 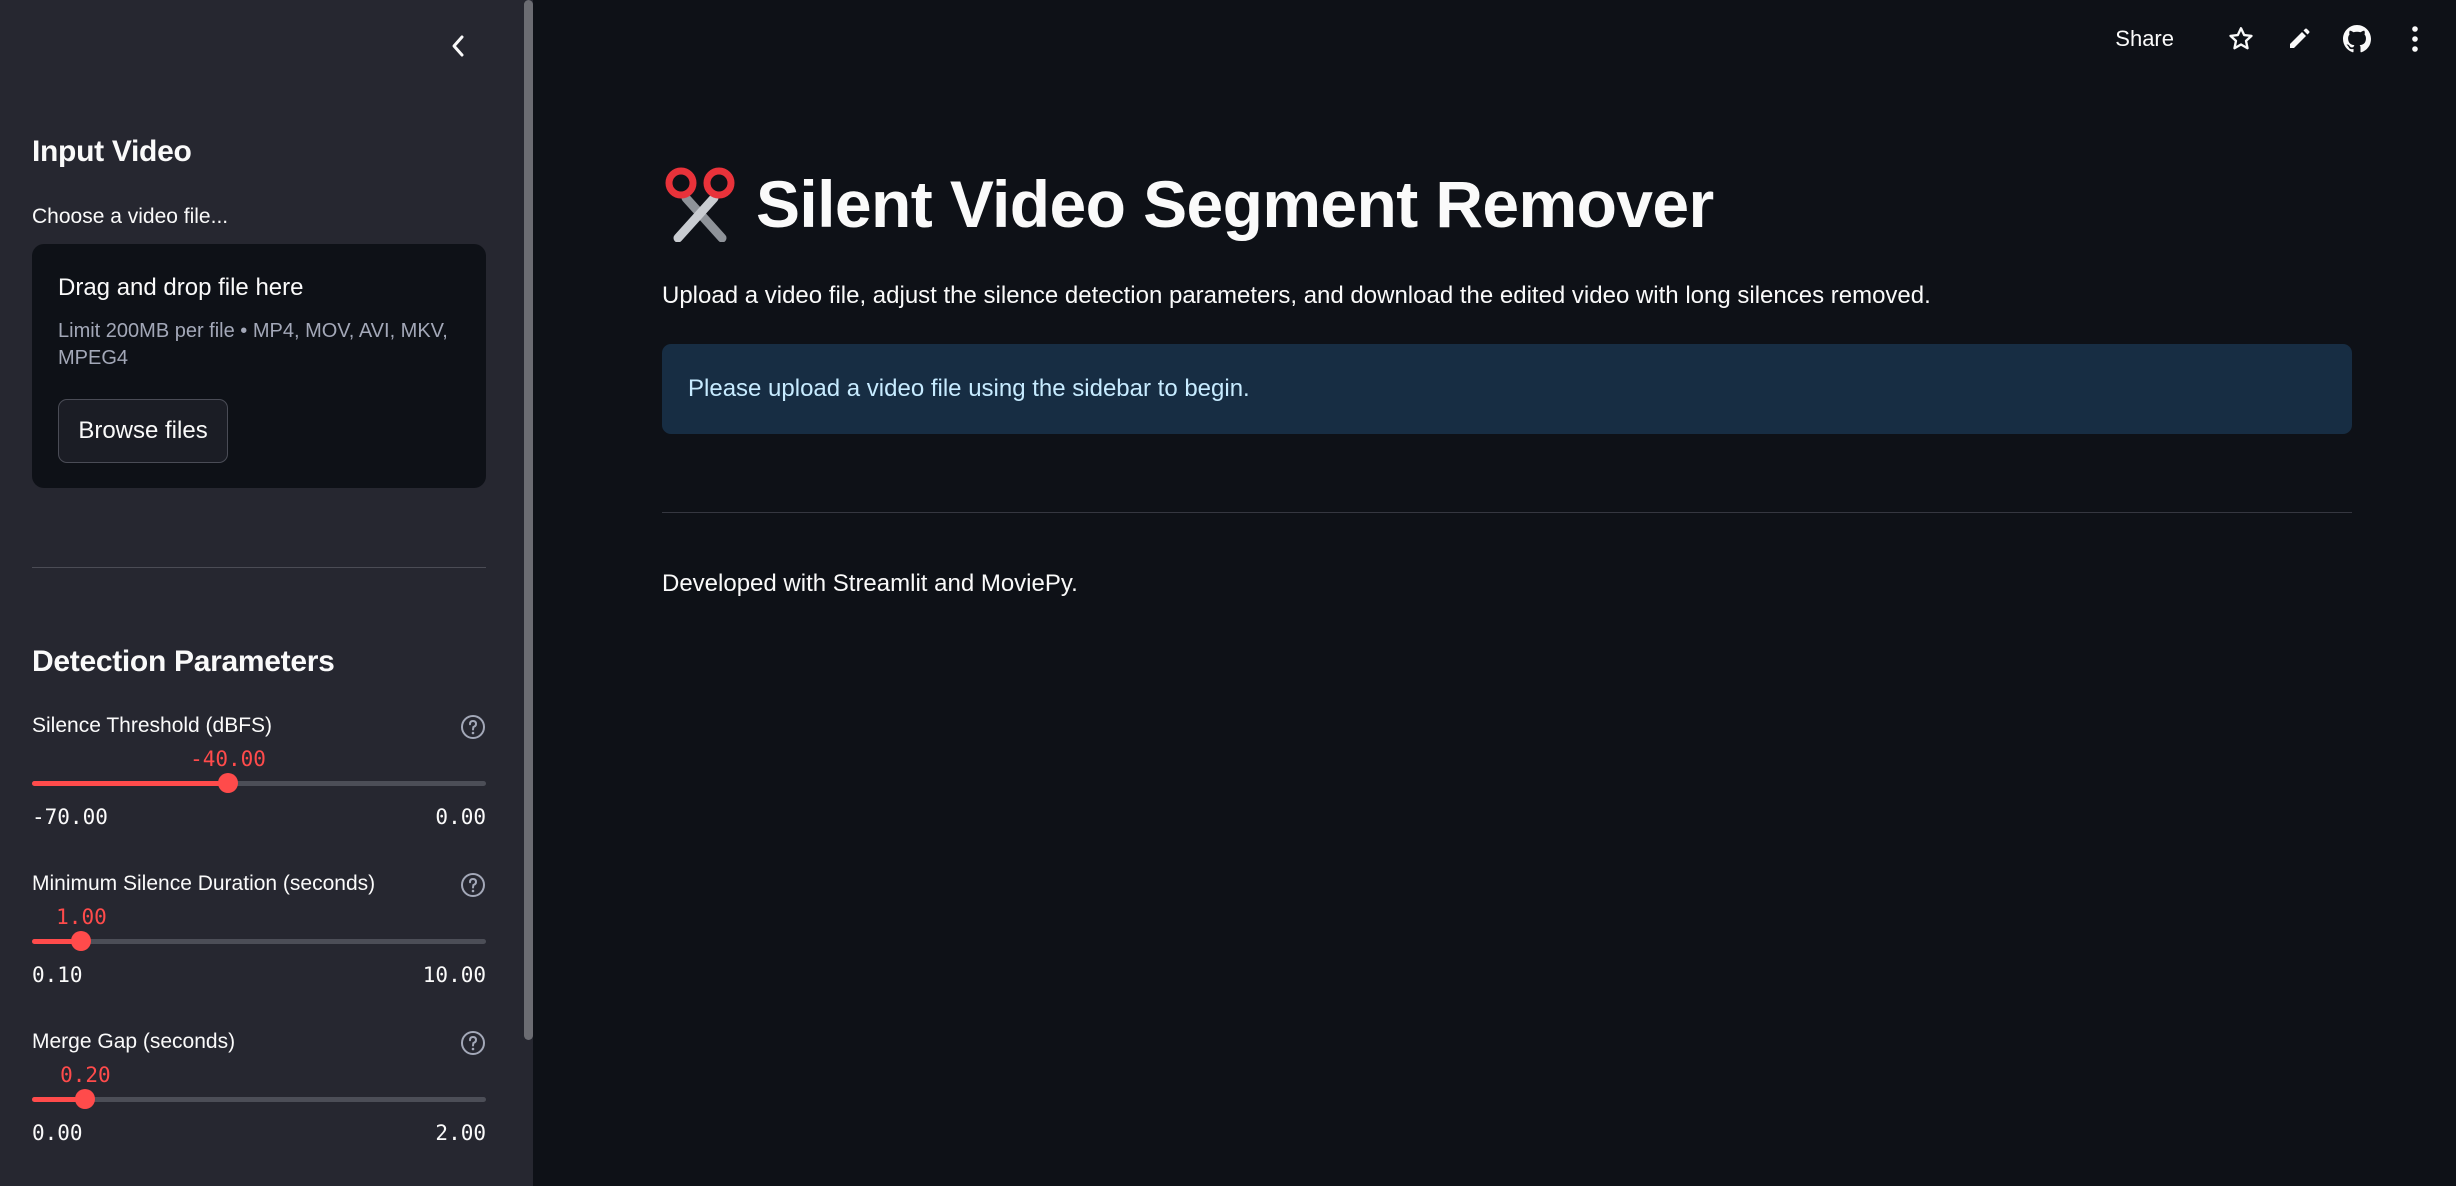 What do you see at coordinates (700, 204) in the screenshot?
I see `scissors-icon` at bounding box center [700, 204].